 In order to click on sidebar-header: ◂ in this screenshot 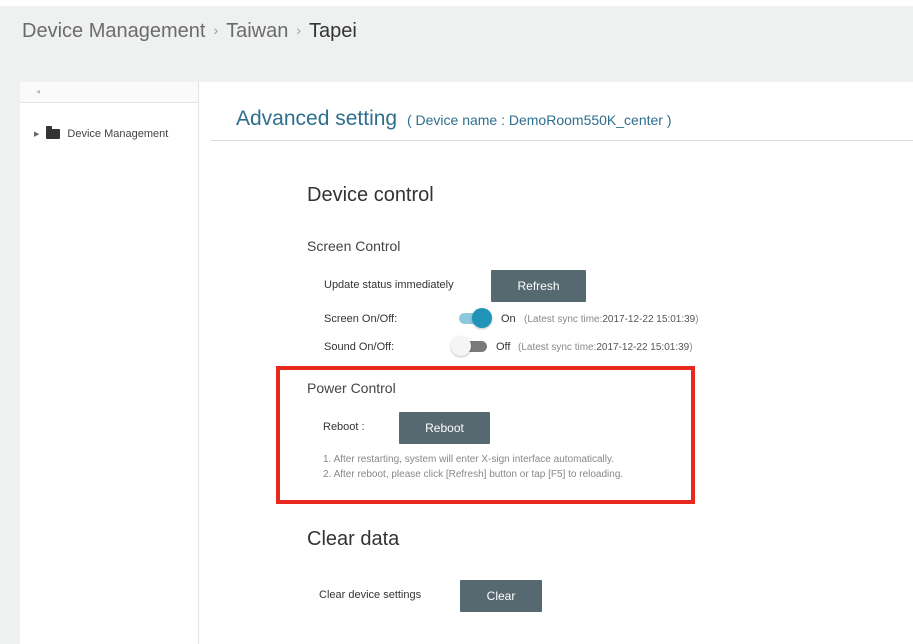, I will do `click(109, 92)`.